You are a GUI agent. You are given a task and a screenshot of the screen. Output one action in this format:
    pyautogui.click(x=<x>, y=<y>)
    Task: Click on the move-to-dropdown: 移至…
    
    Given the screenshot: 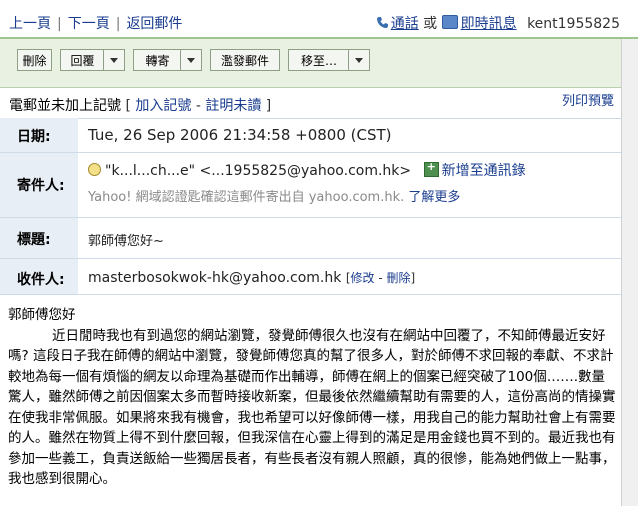 What is the action you would take?
    pyautogui.click(x=329, y=60)
    